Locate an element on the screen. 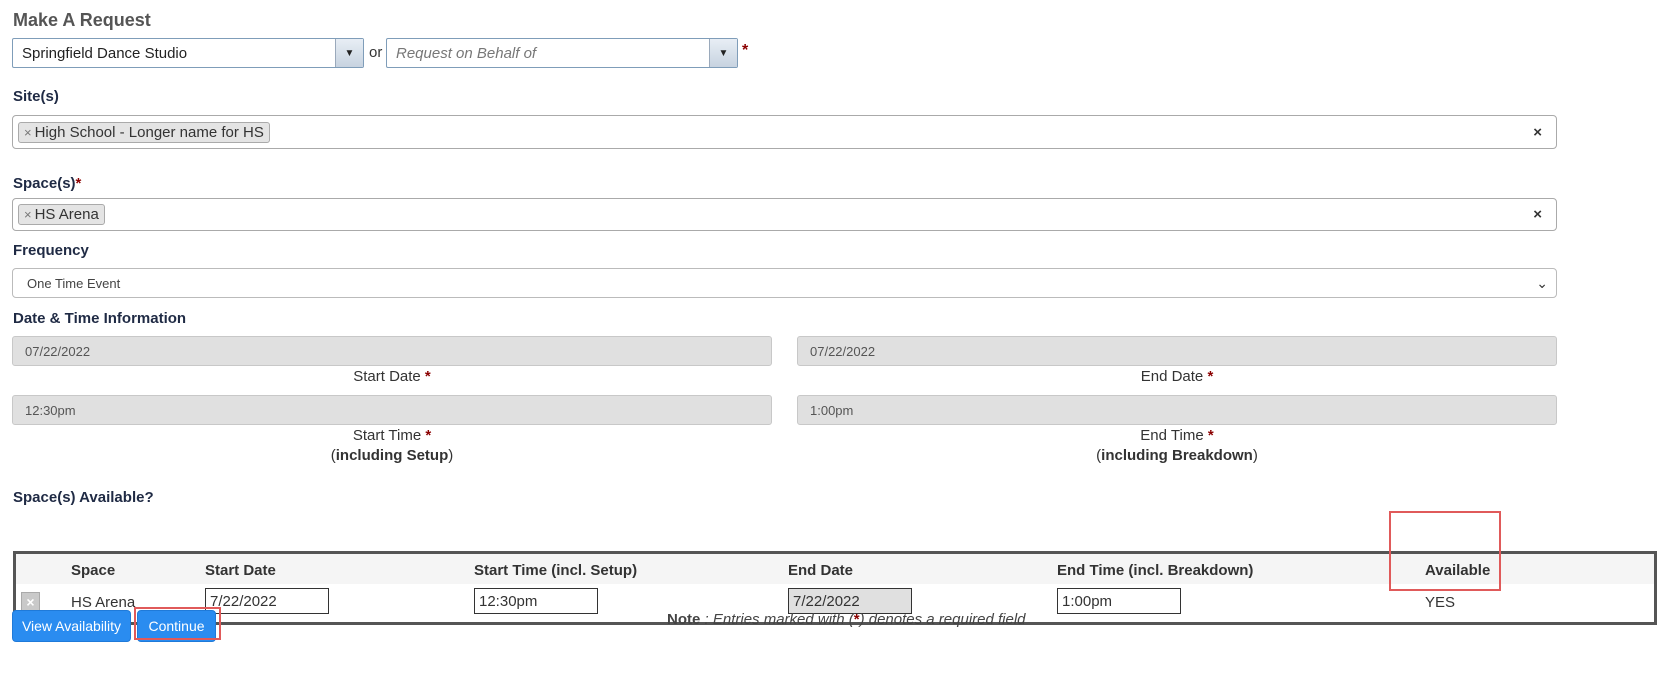 Image resolution: width=1669 pixels, height=694 pixels. row-end-time-input: 1:00pm is located at coordinates (1119, 601).